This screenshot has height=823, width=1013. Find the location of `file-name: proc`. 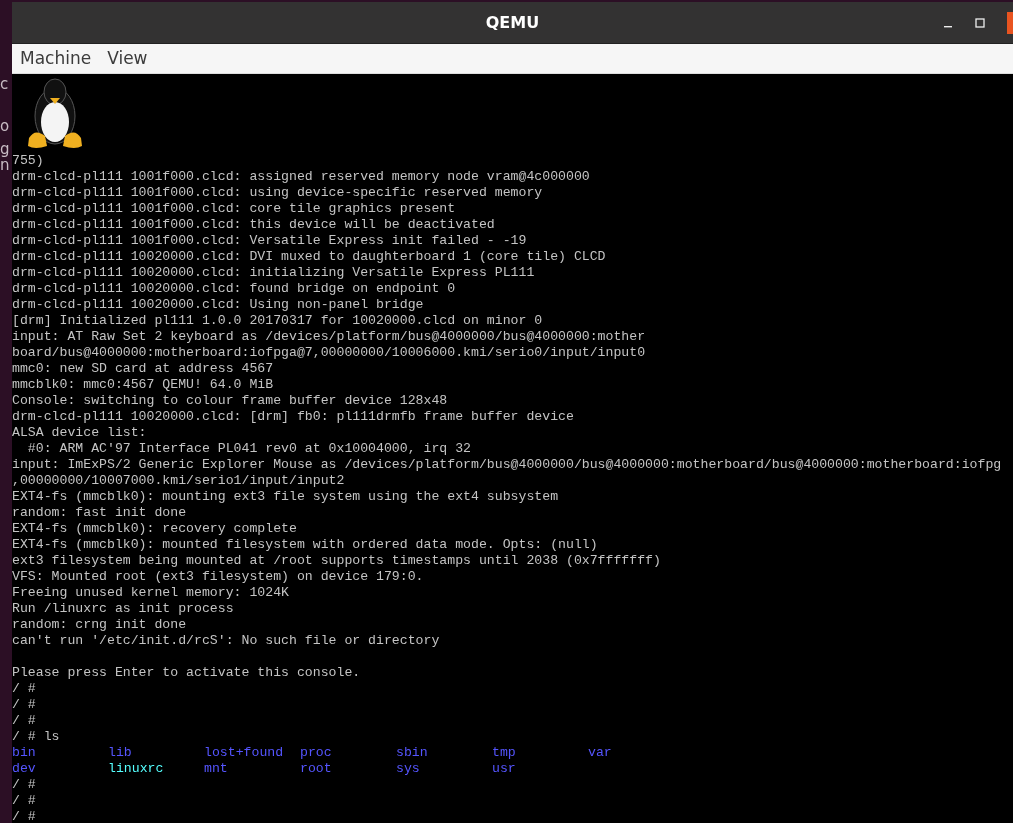

file-name: proc is located at coordinates (316, 752).